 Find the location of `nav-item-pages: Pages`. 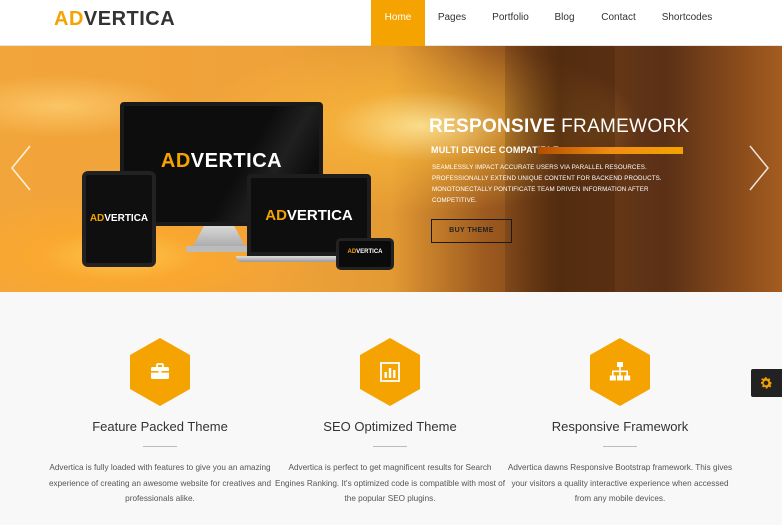

nav-item-pages: Pages is located at coordinates (452, 23).